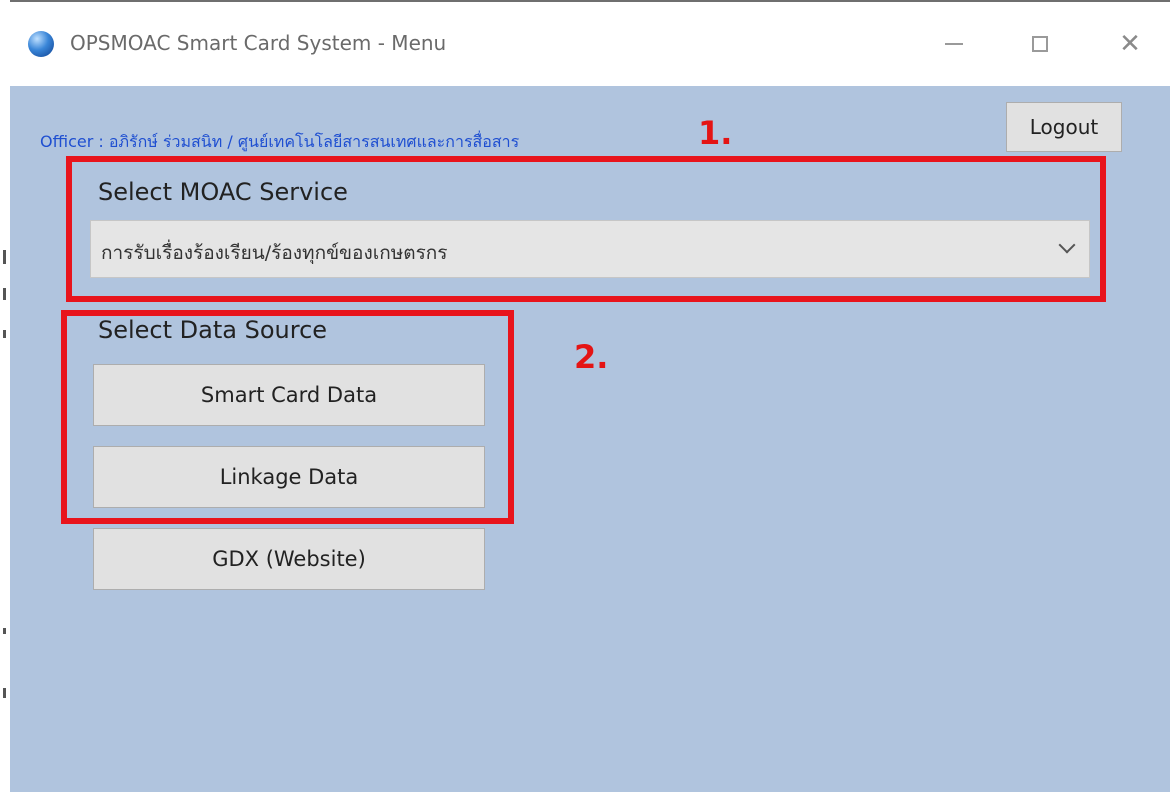 The image size is (1170, 792). I want to click on minimize-icon, so click(954, 44).